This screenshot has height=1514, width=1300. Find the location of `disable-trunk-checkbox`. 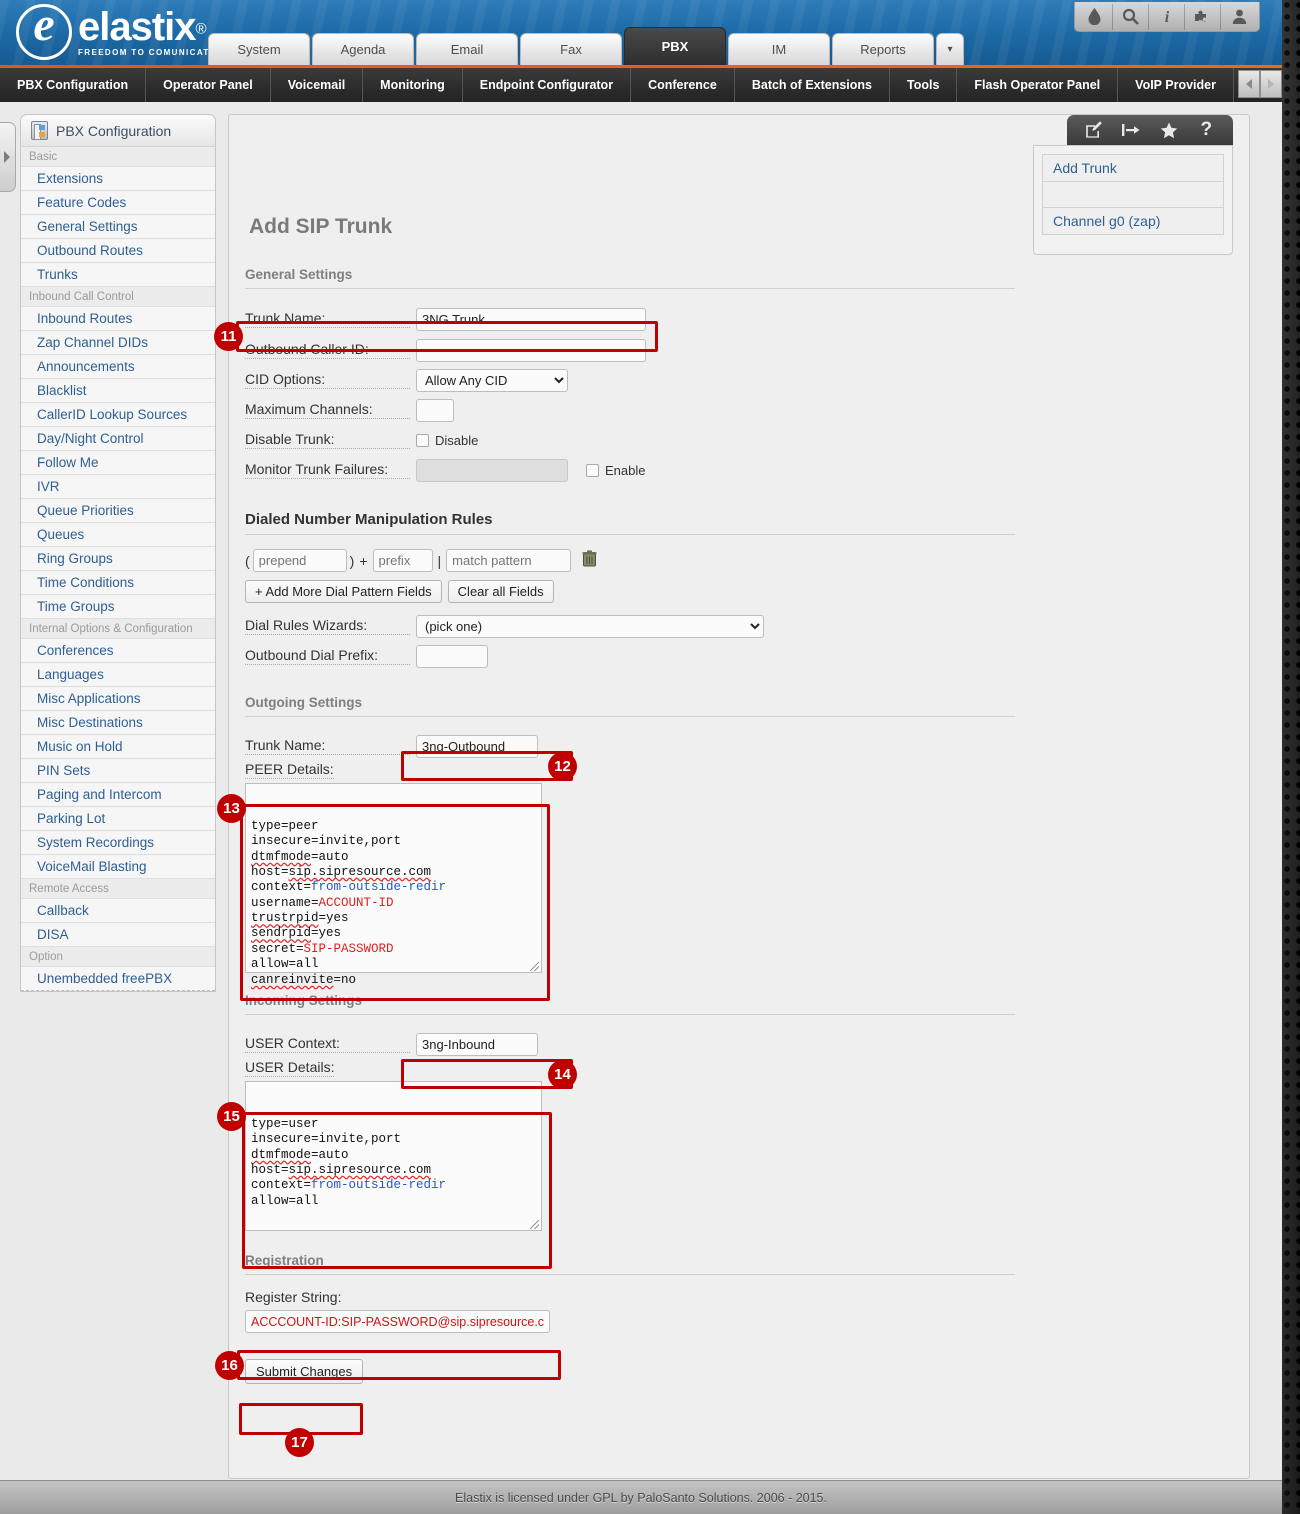

disable-trunk-checkbox is located at coordinates (422, 440).